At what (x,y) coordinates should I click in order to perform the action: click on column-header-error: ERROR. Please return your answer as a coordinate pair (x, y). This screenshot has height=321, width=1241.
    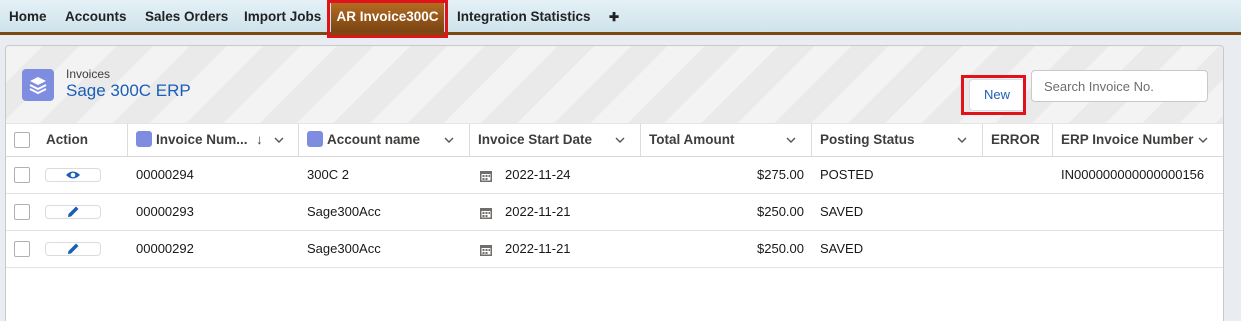
    Looking at the image, I should click on (1015, 140).